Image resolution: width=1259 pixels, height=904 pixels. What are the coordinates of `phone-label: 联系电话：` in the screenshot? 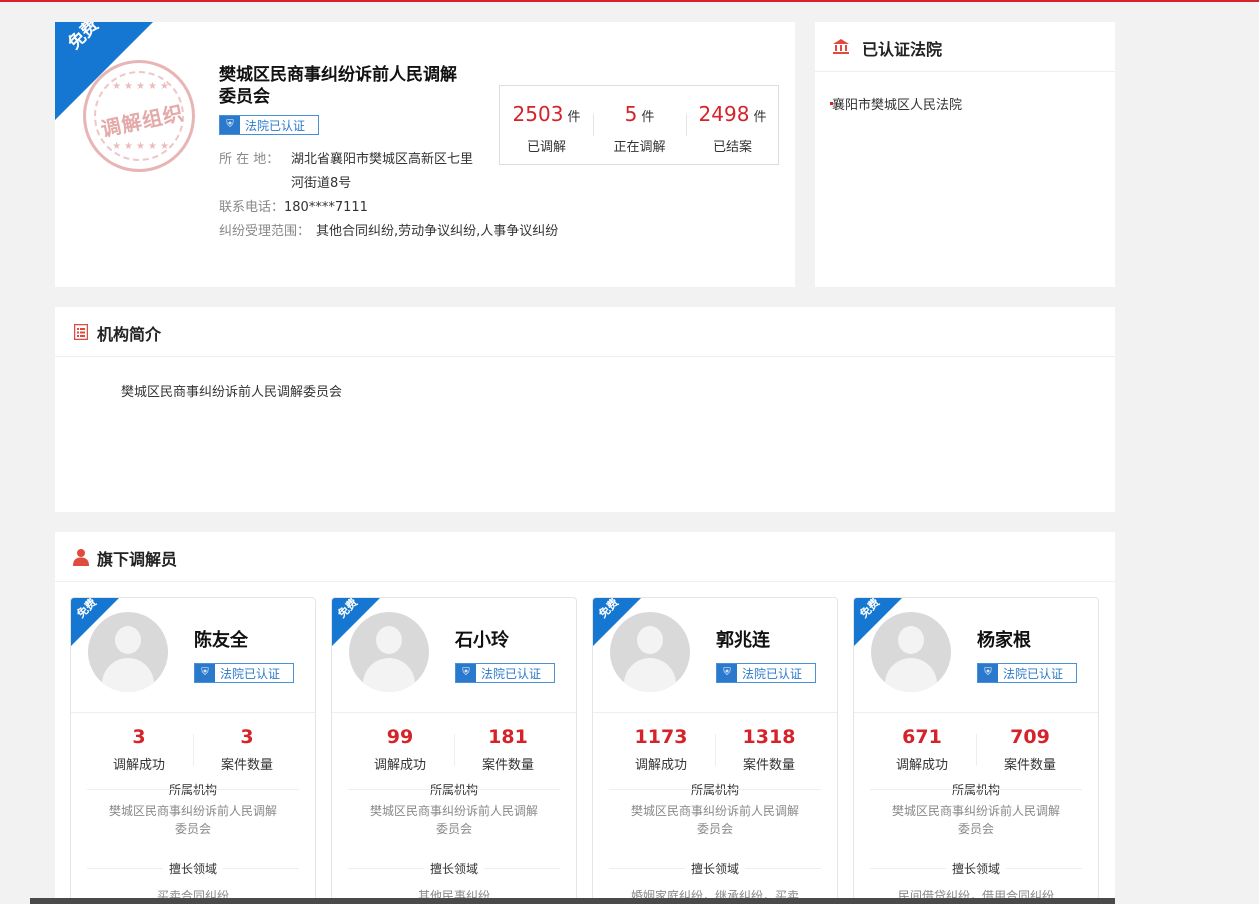 It's located at (252, 207).